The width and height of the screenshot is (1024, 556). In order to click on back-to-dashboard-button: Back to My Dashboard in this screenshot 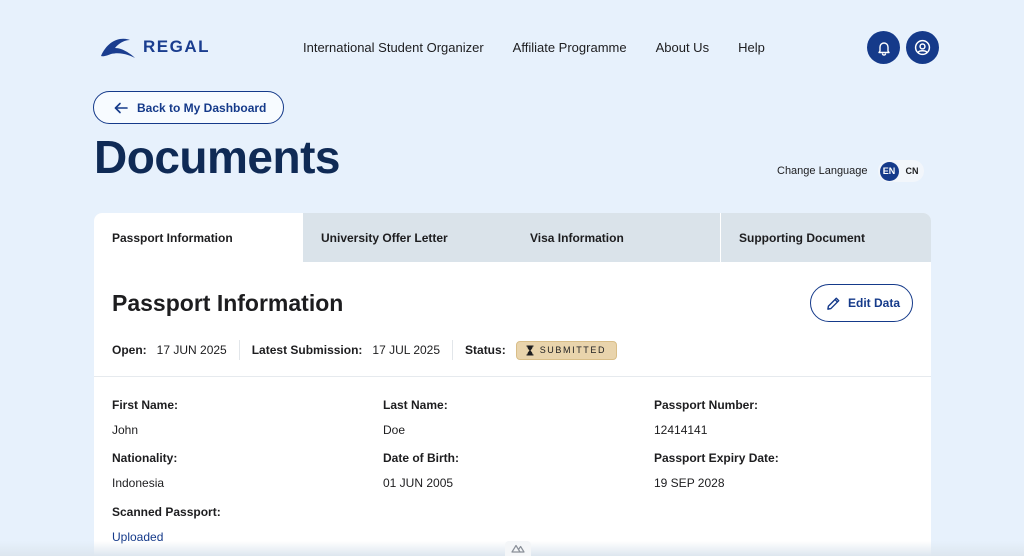, I will do `click(188, 107)`.